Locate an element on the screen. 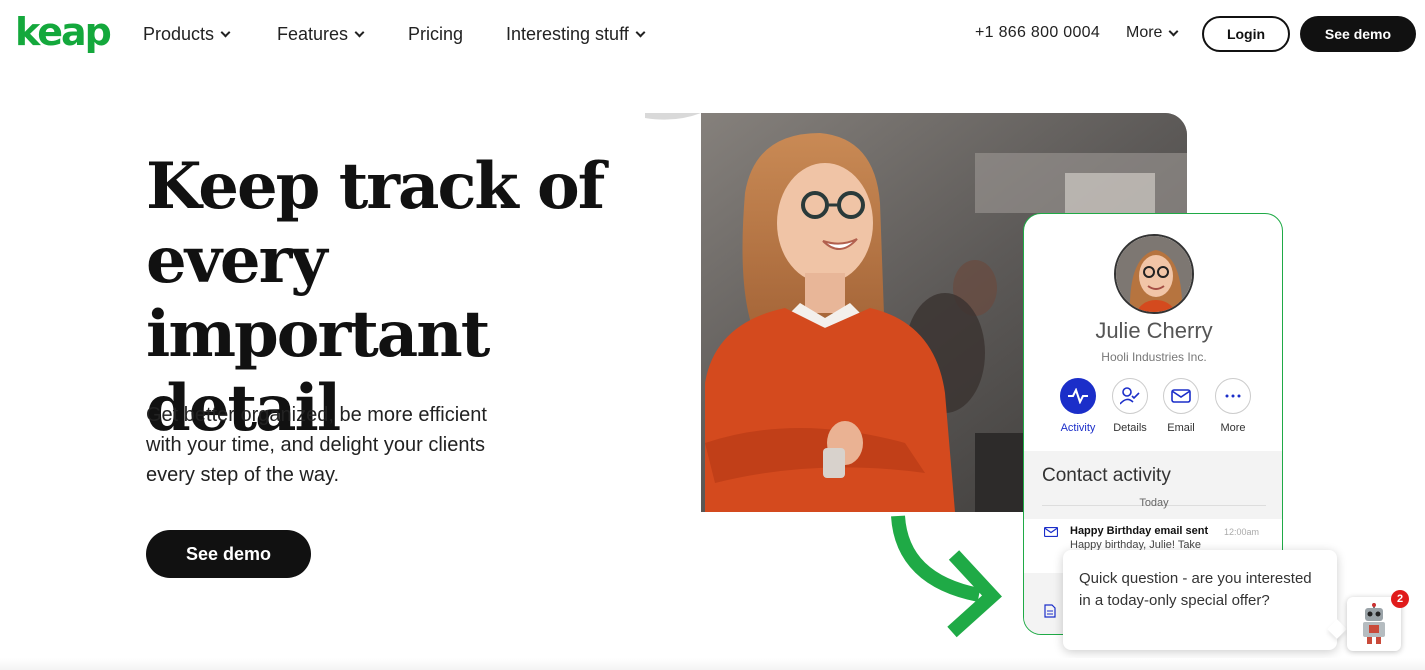 Image resolution: width=1425 pixels, height=670 pixels. activity-label: Activity is located at coordinates (1078, 428).